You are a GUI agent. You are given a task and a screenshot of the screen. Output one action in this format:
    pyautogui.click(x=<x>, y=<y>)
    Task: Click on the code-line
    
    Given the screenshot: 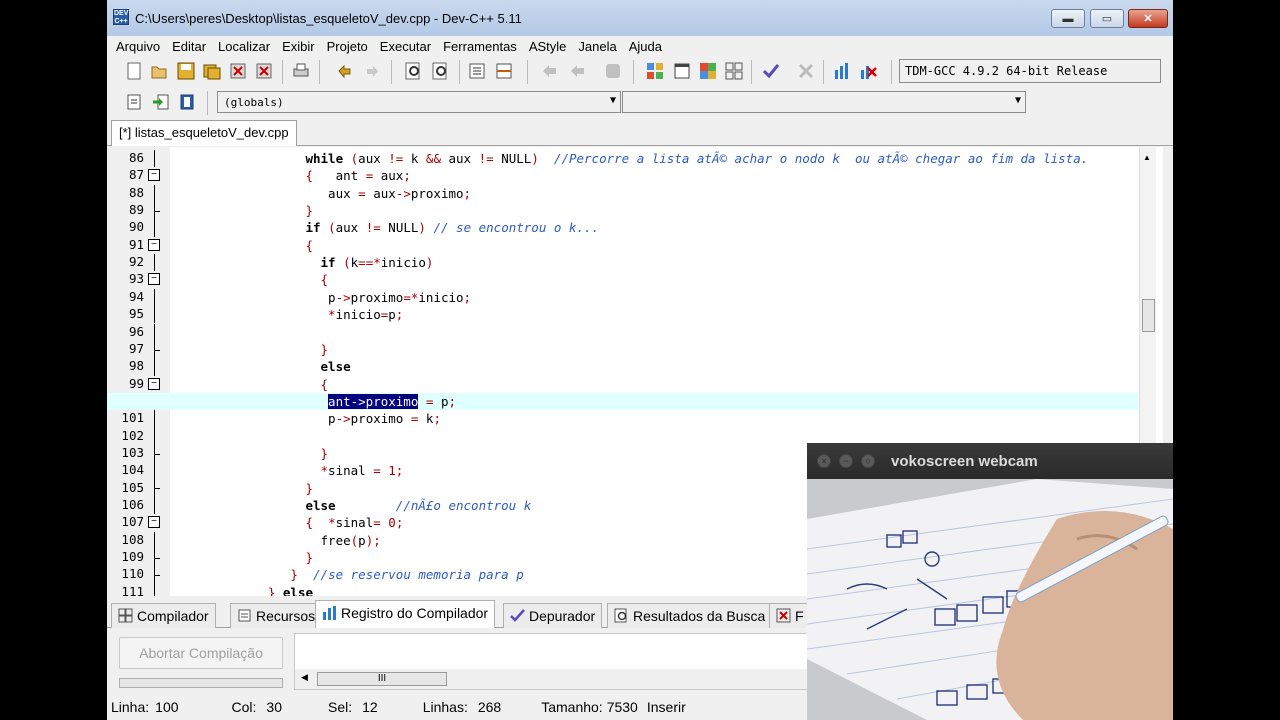 What is the action you would take?
    pyautogui.click(x=622, y=332)
    